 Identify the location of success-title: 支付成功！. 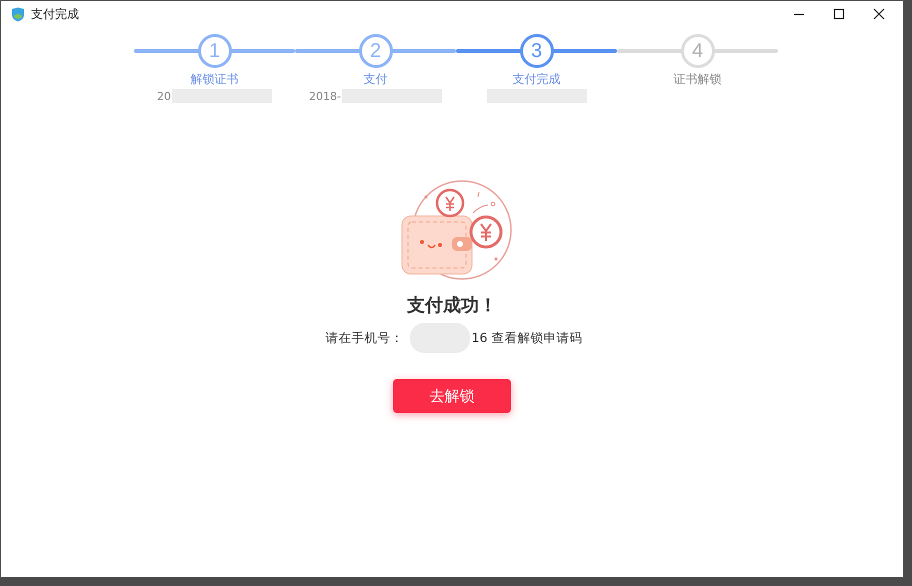
(452, 305).